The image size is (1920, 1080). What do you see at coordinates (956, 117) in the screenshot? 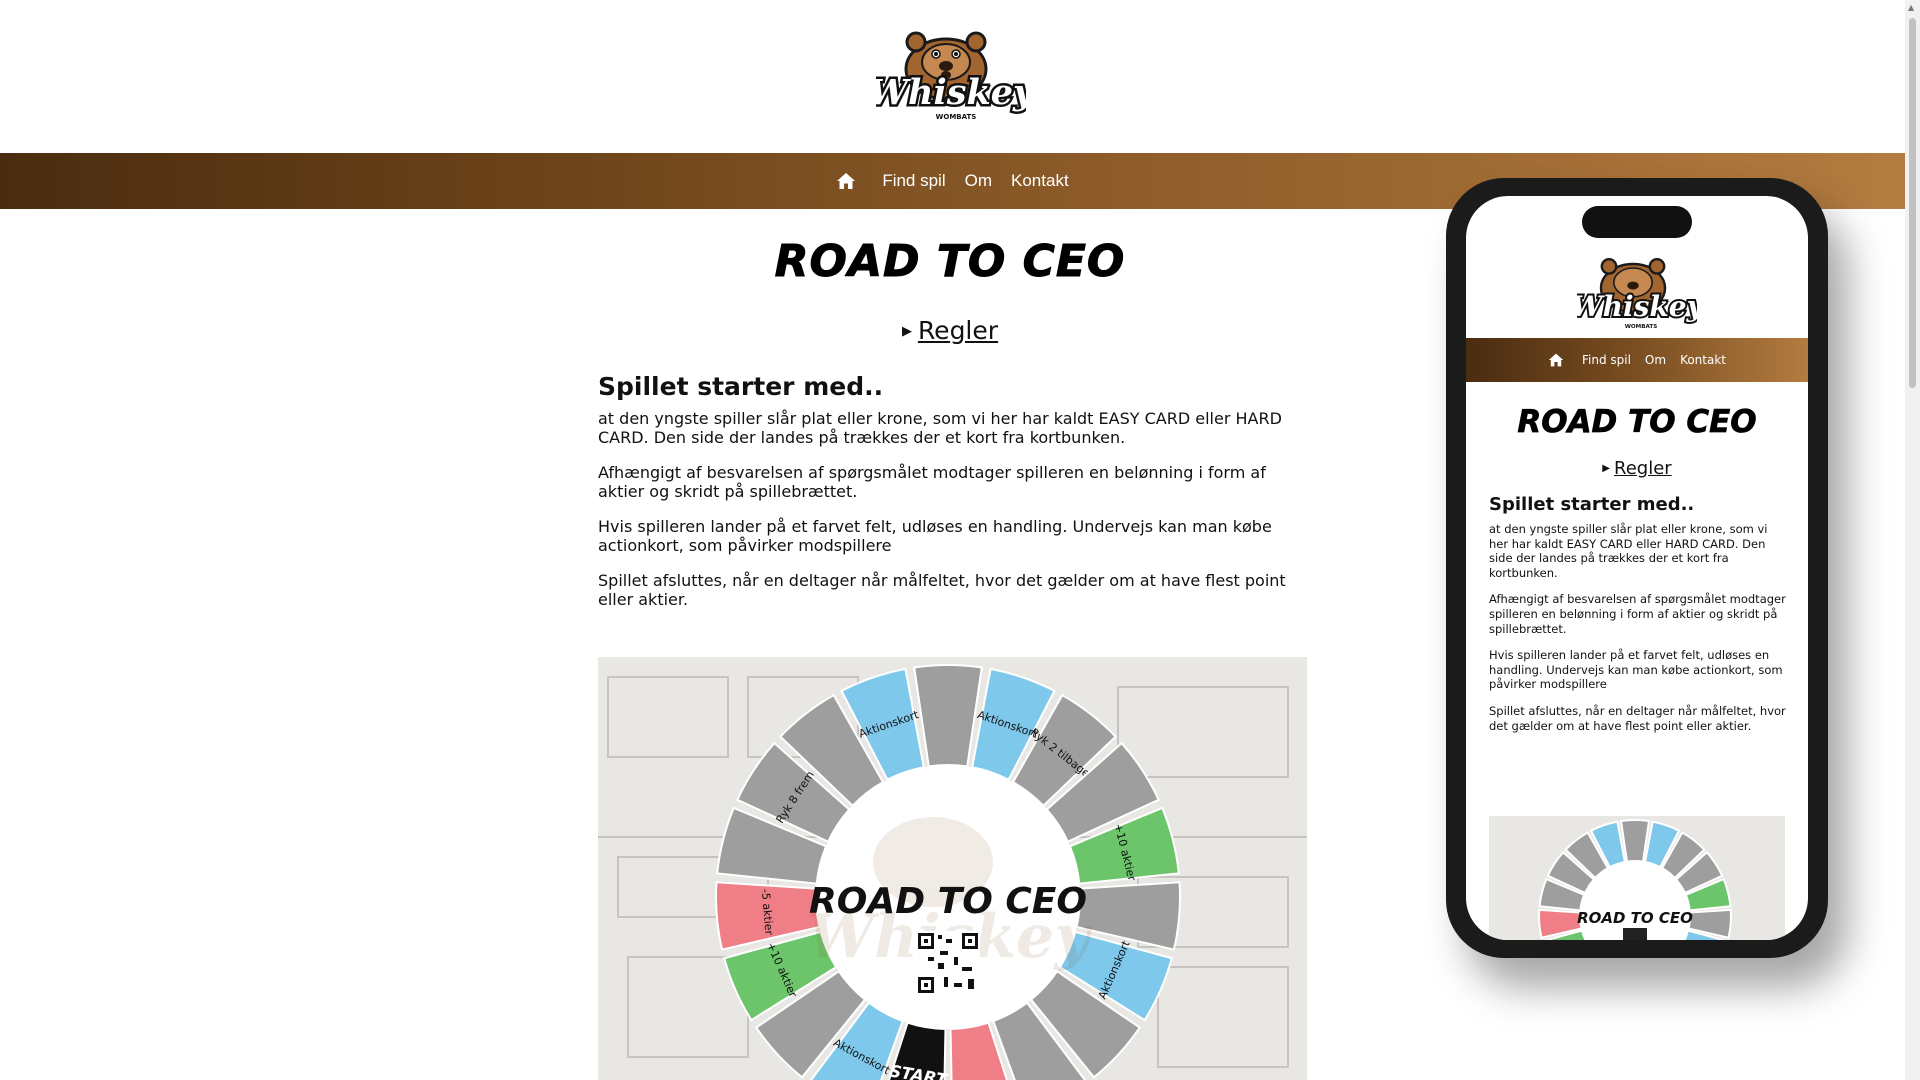
I see `logo-subtext: WOMBATS` at bounding box center [956, 117].